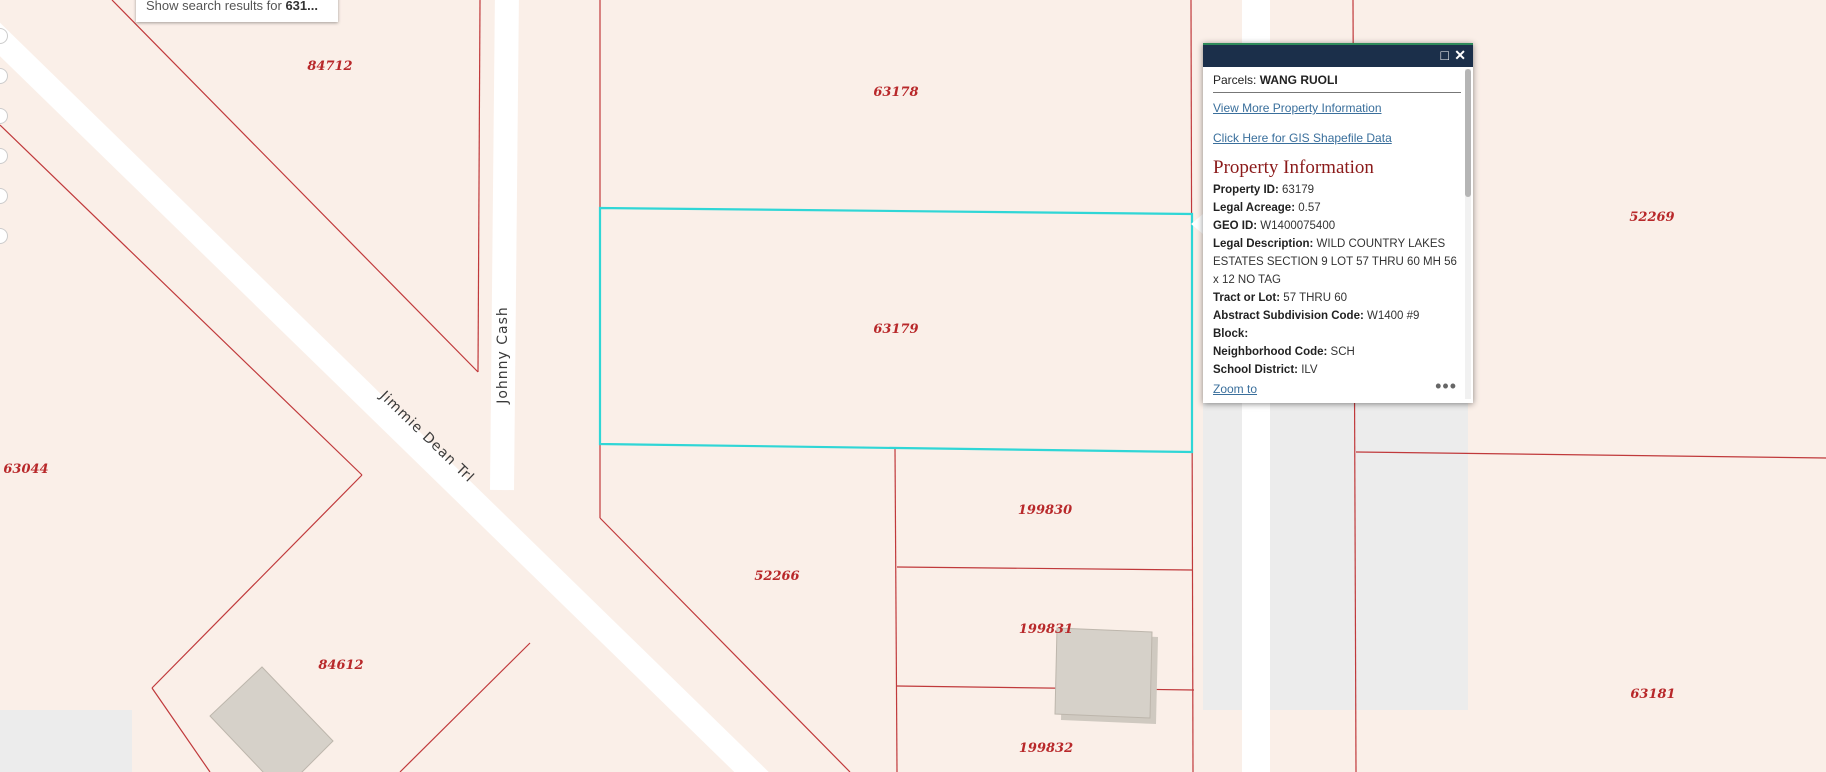 The height and width of the screenshot is (772, 1826). I want to click on field-value: 0.57, so click(1309, 208).